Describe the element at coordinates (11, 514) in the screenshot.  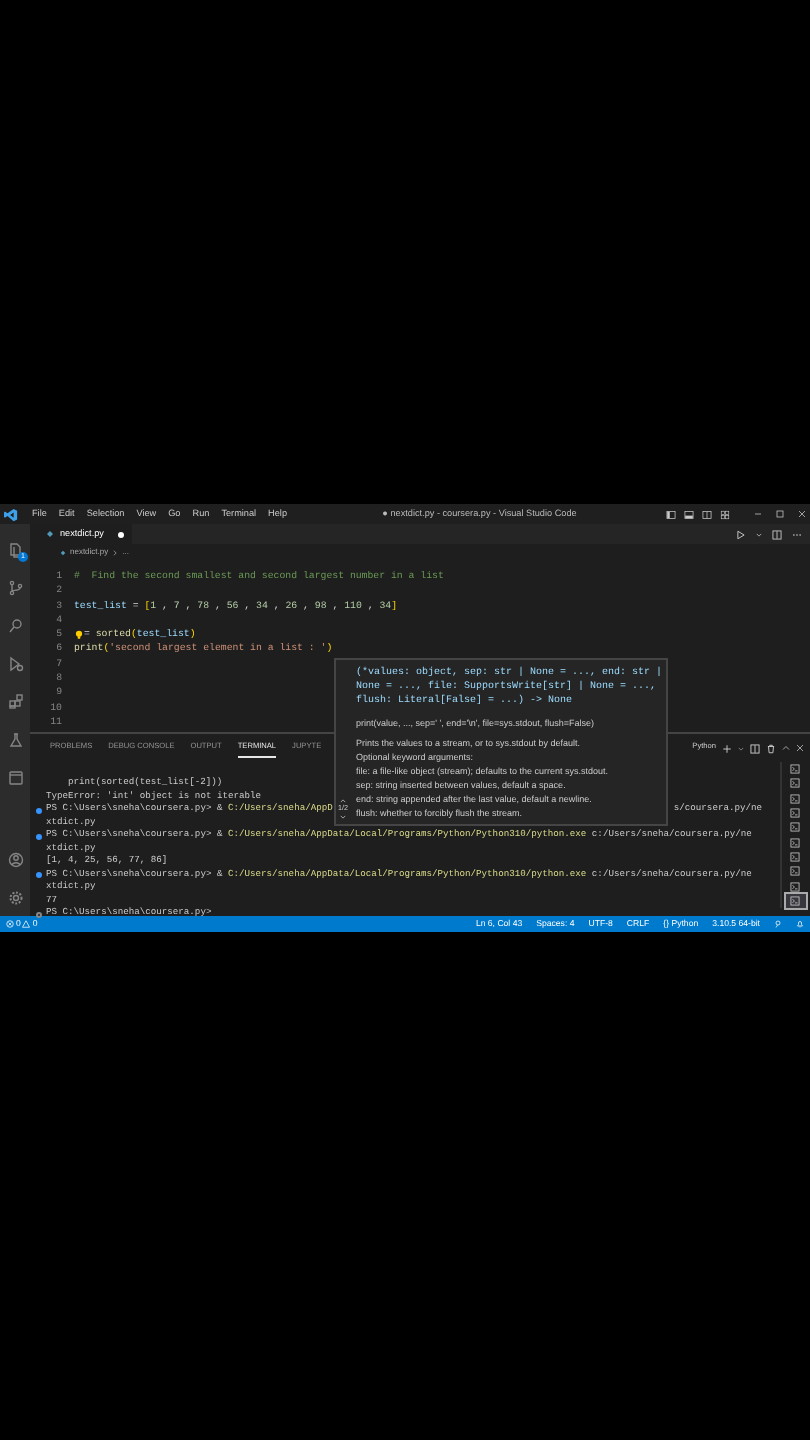
I see `logo-icon` at that location.